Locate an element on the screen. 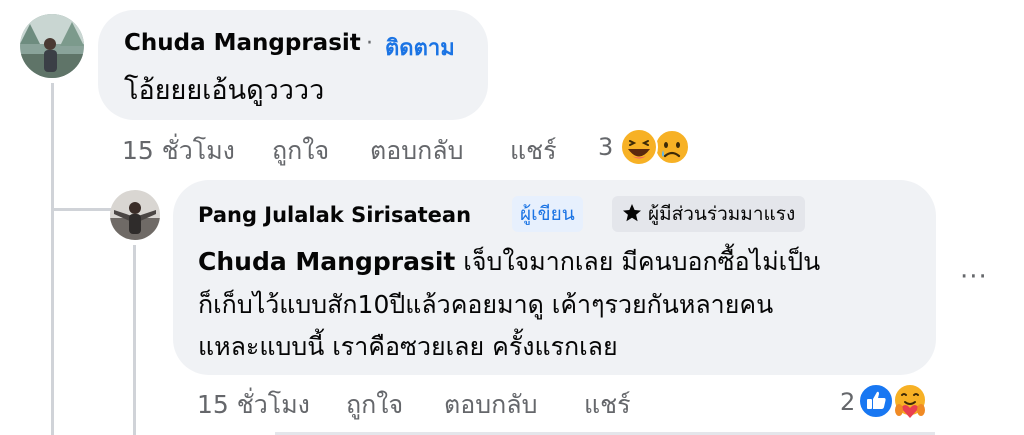  thread-line-branch is located at coordinates (81, 209).